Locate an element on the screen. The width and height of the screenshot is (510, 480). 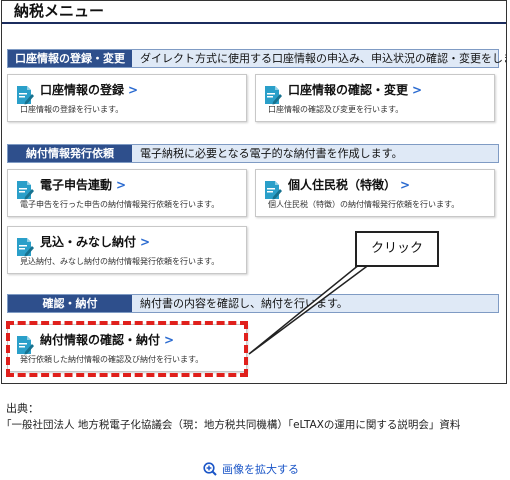
zoom-image-link: 画像を拡大する is located at coordinates (251, 469).